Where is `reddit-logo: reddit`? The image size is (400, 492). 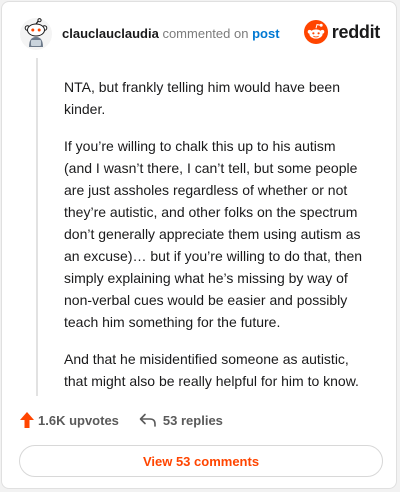
reddit-logo: reddit is located at coordinates (342, 32).